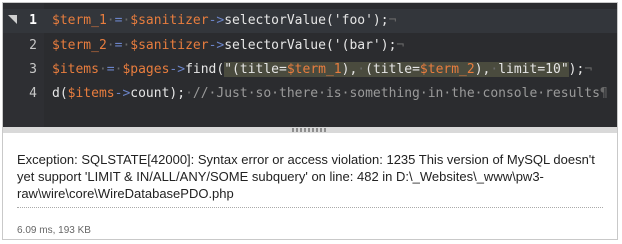 The image size is (622, 244). I want to click on drag-handle-icon, so click(310, 130).